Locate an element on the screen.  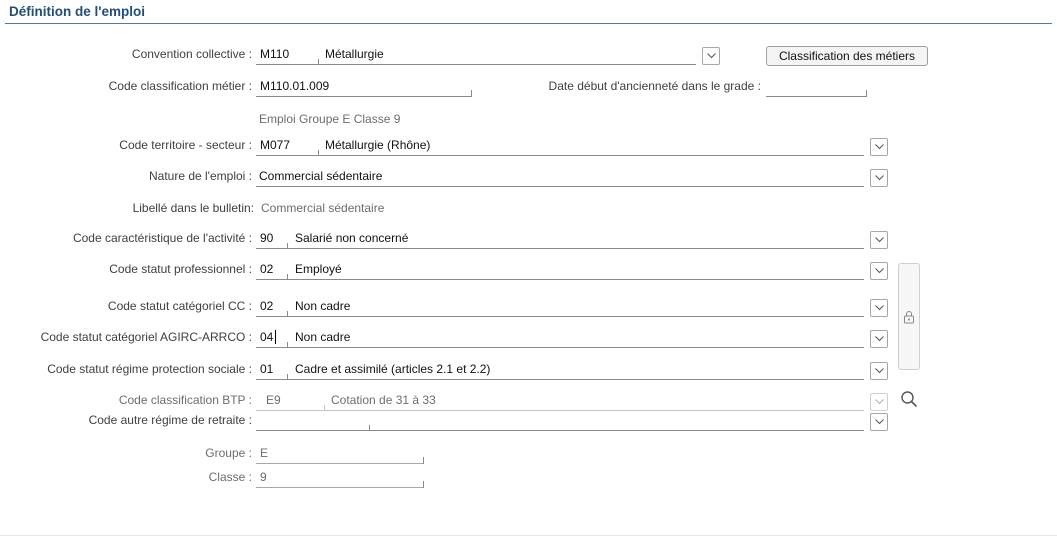
statut-cc-combo is located at coordinates (560, 316).